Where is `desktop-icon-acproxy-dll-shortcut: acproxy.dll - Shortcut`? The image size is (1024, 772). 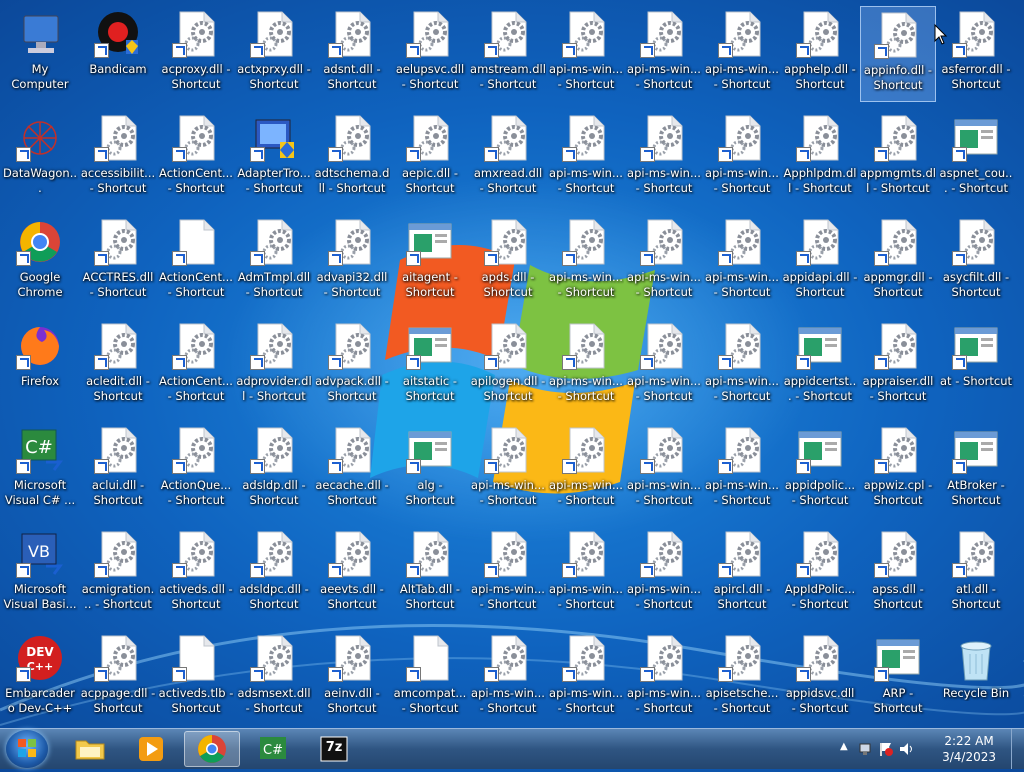 desktop-icon-acproxy-dll-shortcut: acproxy.dll - Shortcut is located at coordinates (196, 54).